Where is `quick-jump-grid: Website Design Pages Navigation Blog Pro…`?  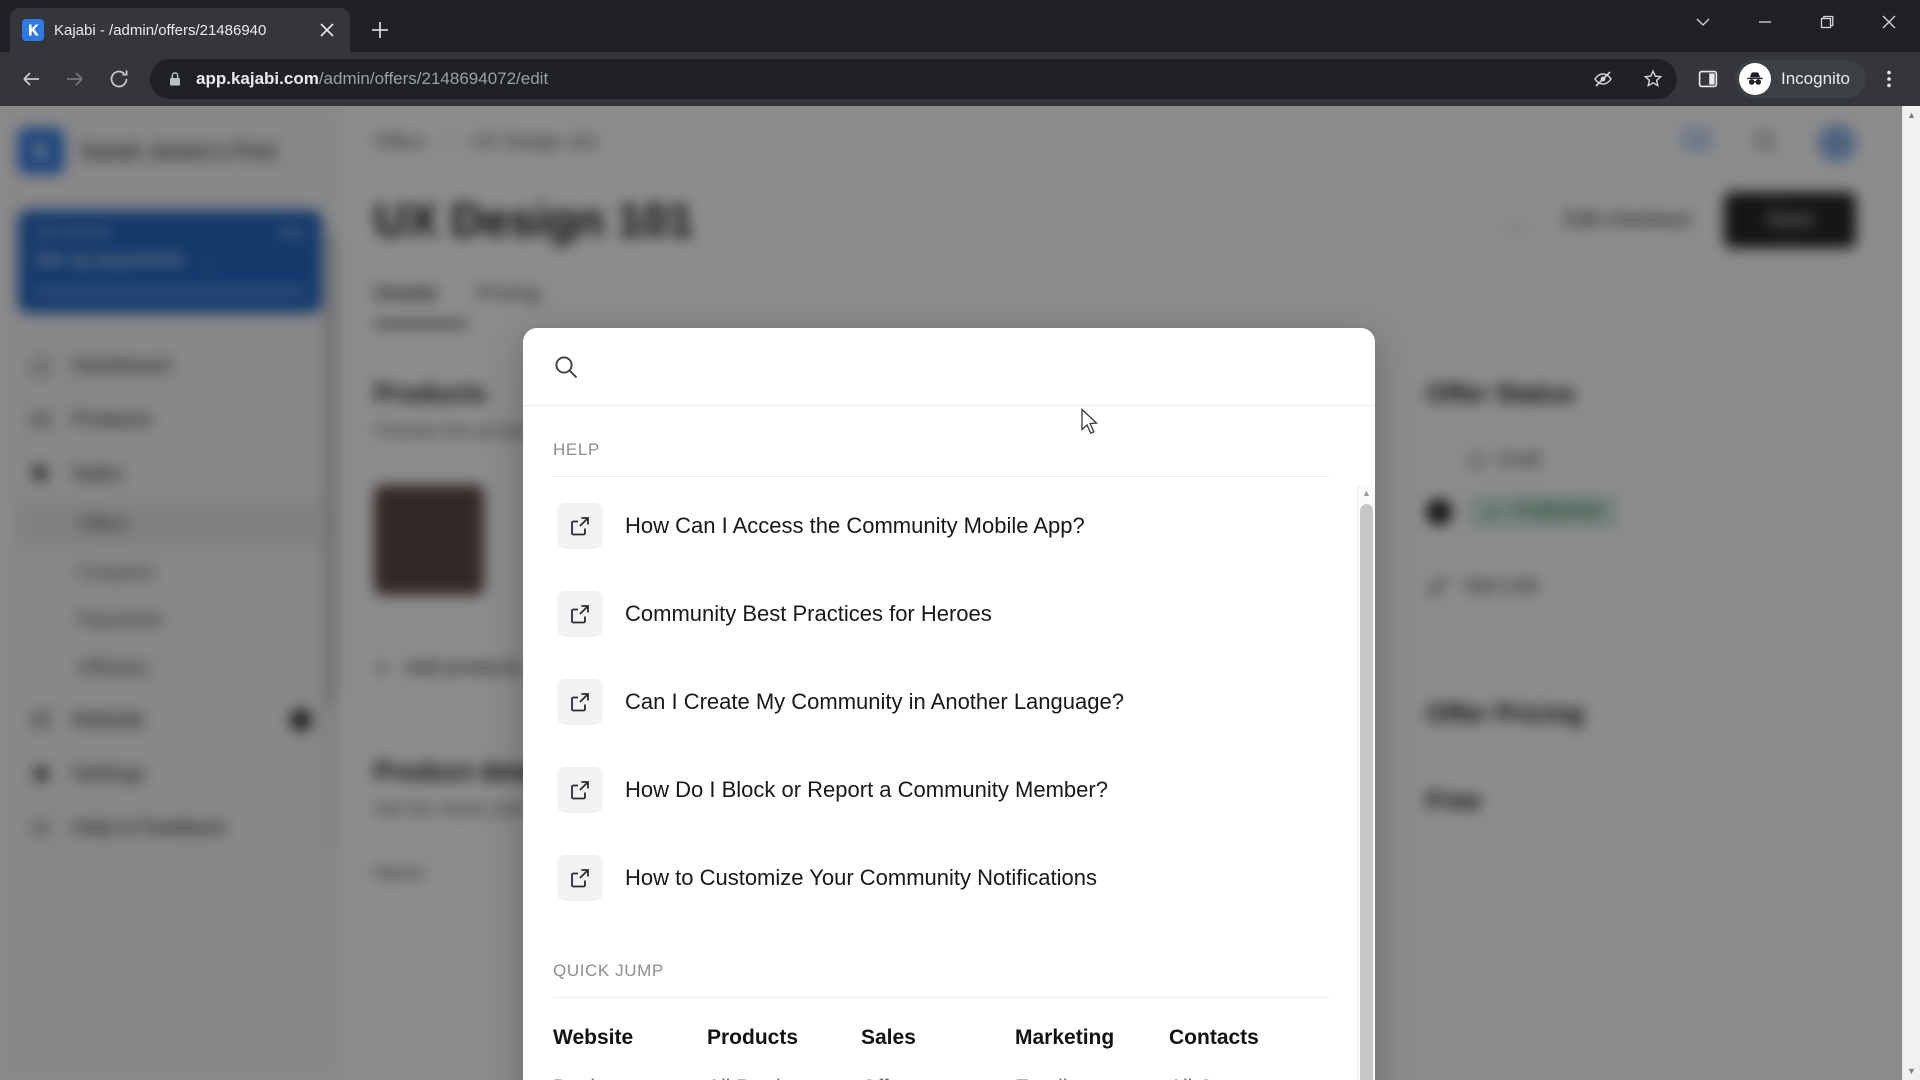
quick-jump-grid: Website Design Pages Navigation Blog Pro… is located at coordinates (941, 1053).